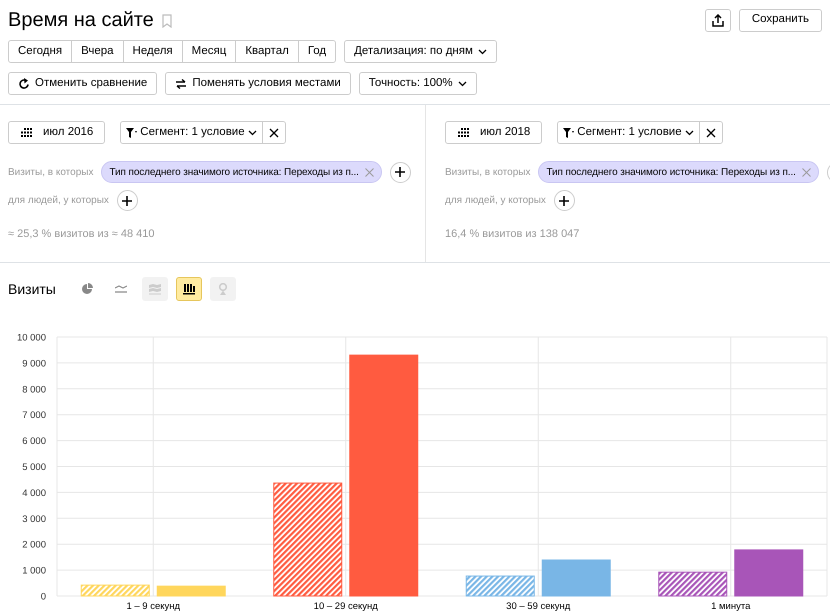  What do you see at coordinates (780, 20) in the screenshot?
I see `save-button: Сохранить` at bounding box center [780, 20].